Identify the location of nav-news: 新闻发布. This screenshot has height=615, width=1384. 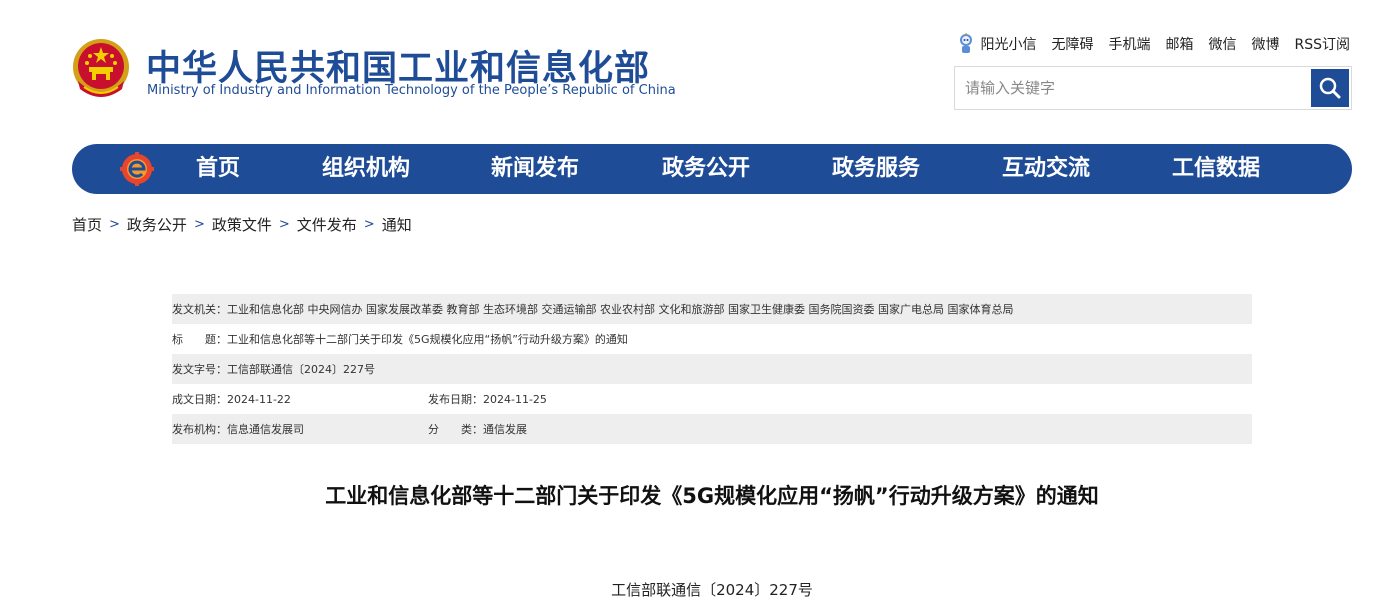
(535, 169).